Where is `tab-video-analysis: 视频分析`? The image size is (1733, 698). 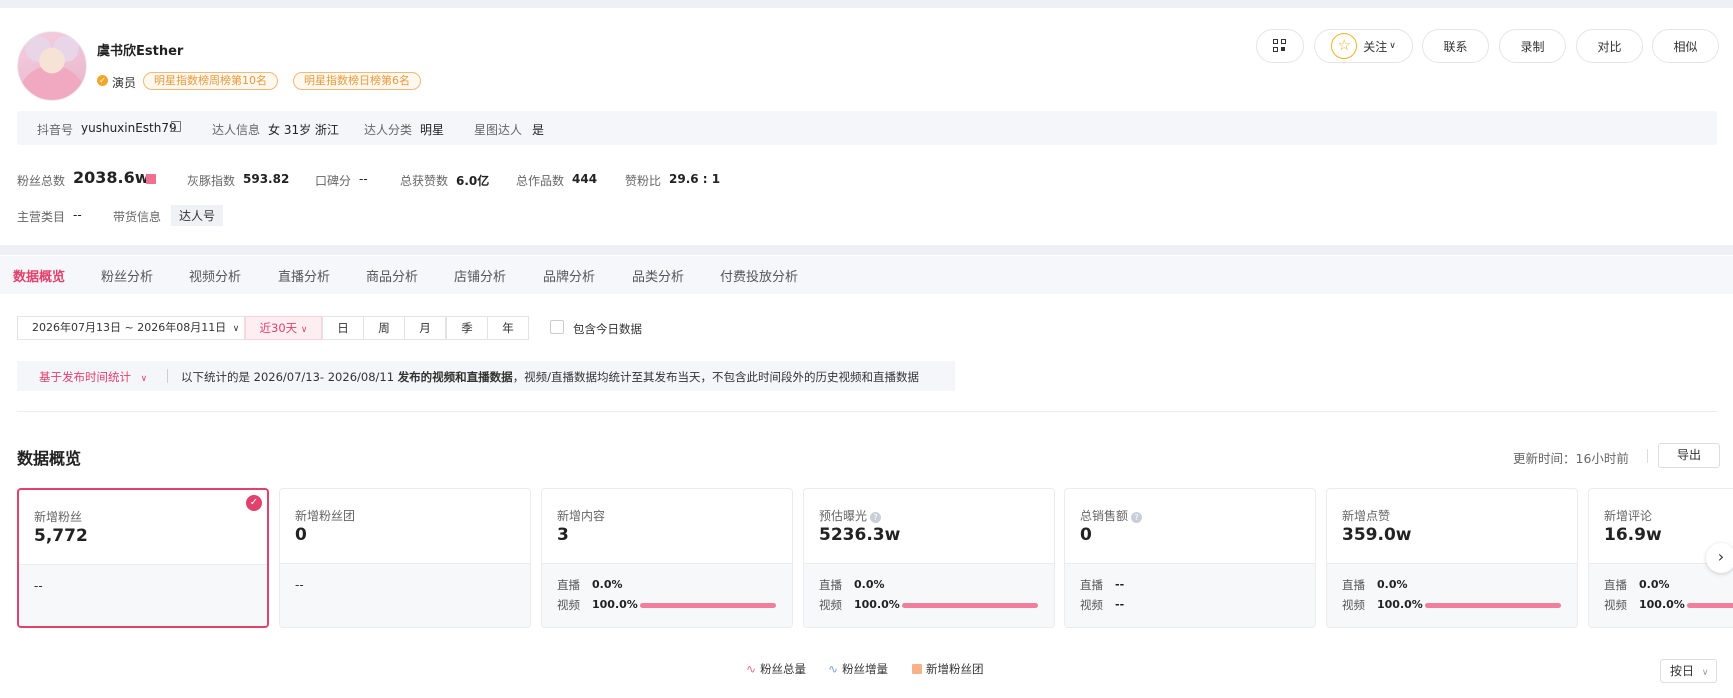 tab-video-analysis: 视频分析 is located at coordinates (215, 275).